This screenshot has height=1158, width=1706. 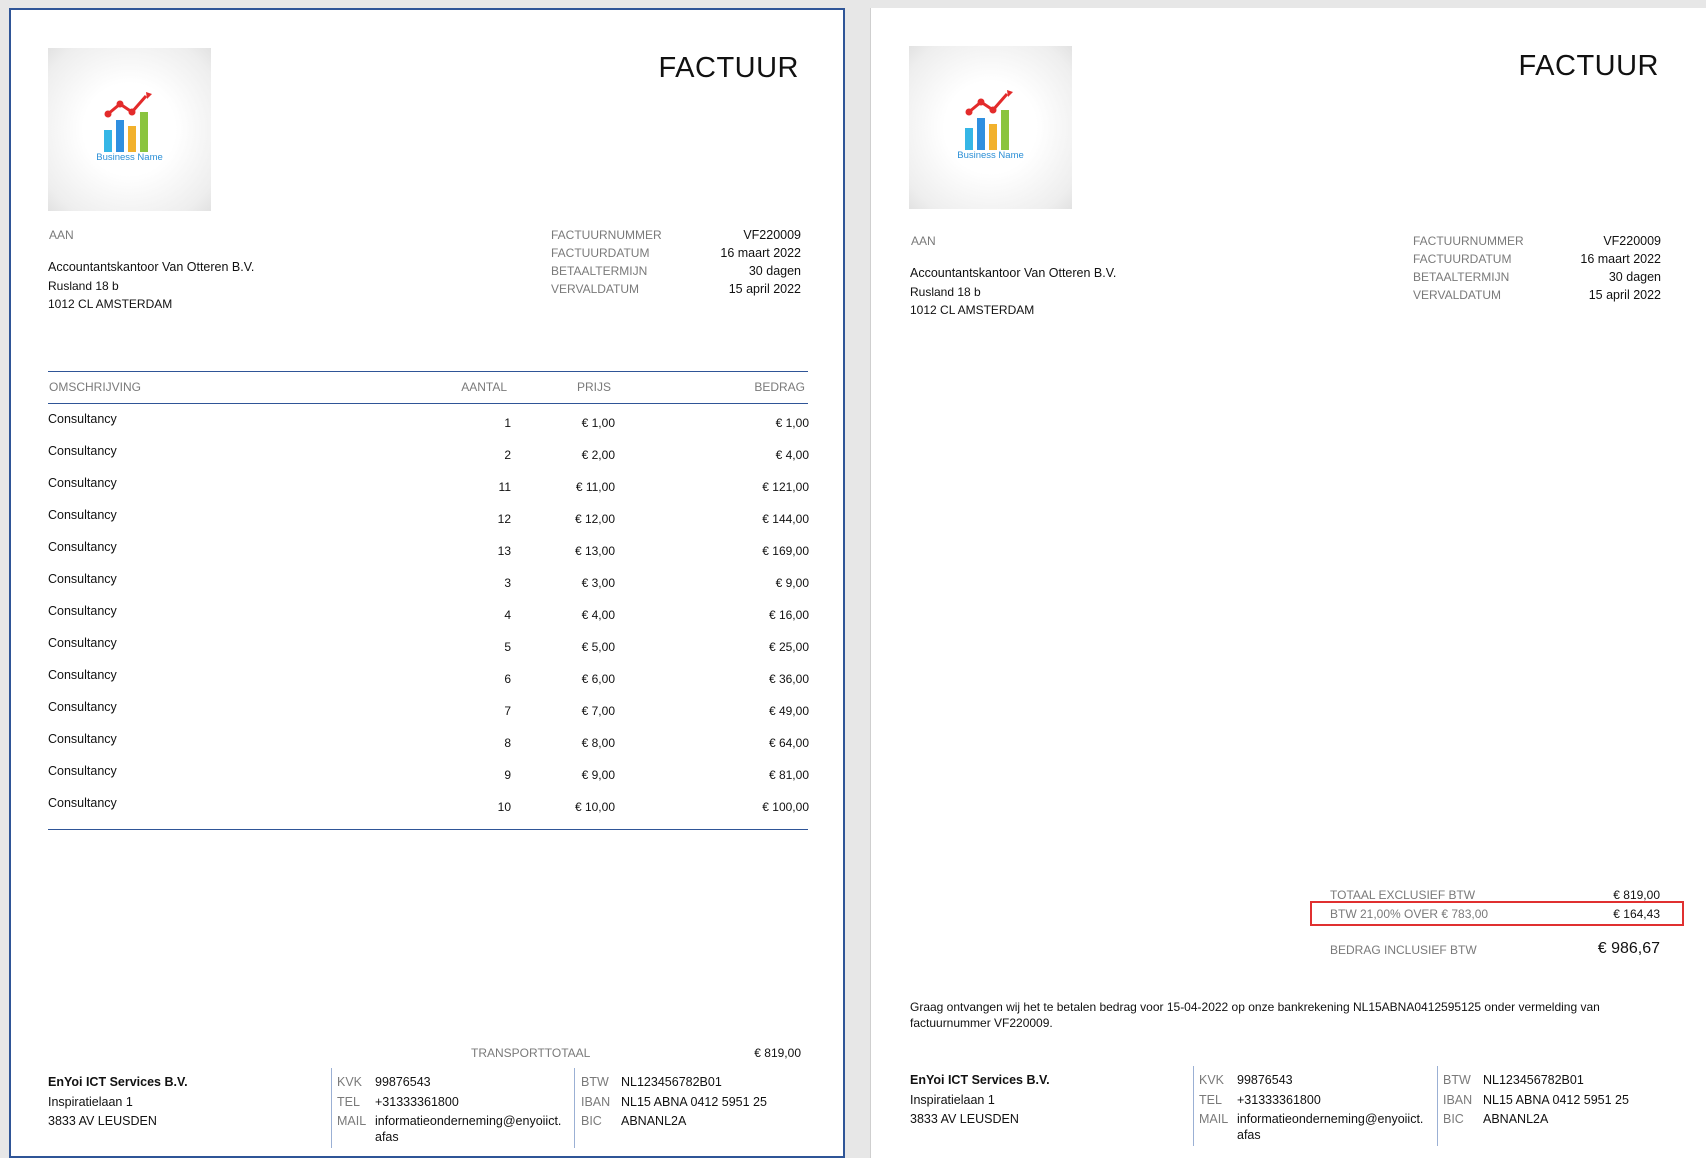 What do you see at coordinates (788, 679) in the screenshot?
I see `row-amount: € 36,00` at bounding box center [788, 679].